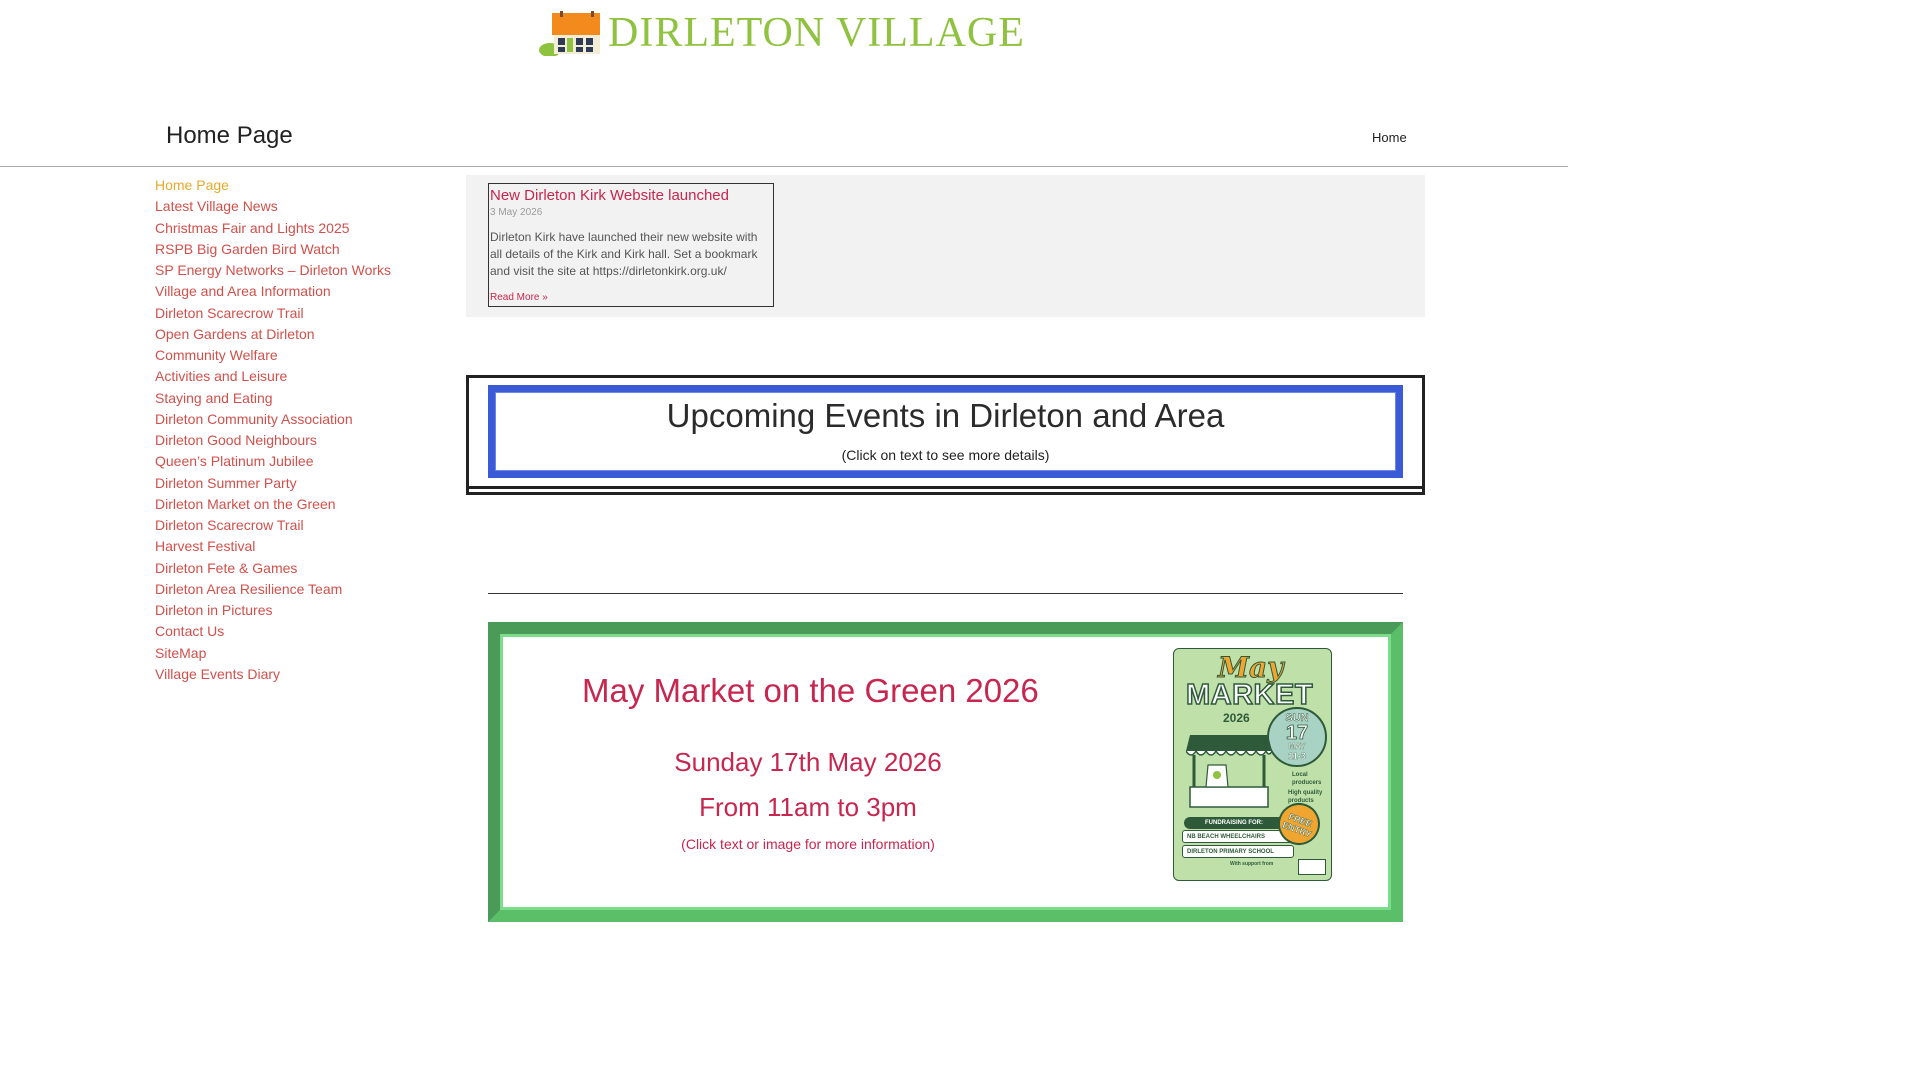 This screenshot has height=1080, width=1920. What do you see at coordinates (295, 270) in the screenshot?
I see `sidebar-item-sp-energy-networks: SP Energy Networks – Dirleton Works` at bounding box center [295, 270].